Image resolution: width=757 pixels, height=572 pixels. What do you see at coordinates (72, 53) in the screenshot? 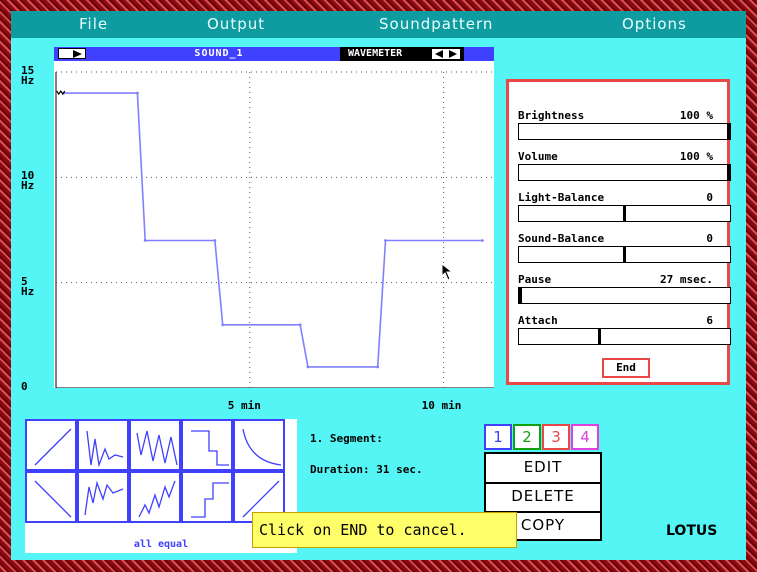
I see `collapse-button` at bounding box center [72, 53].